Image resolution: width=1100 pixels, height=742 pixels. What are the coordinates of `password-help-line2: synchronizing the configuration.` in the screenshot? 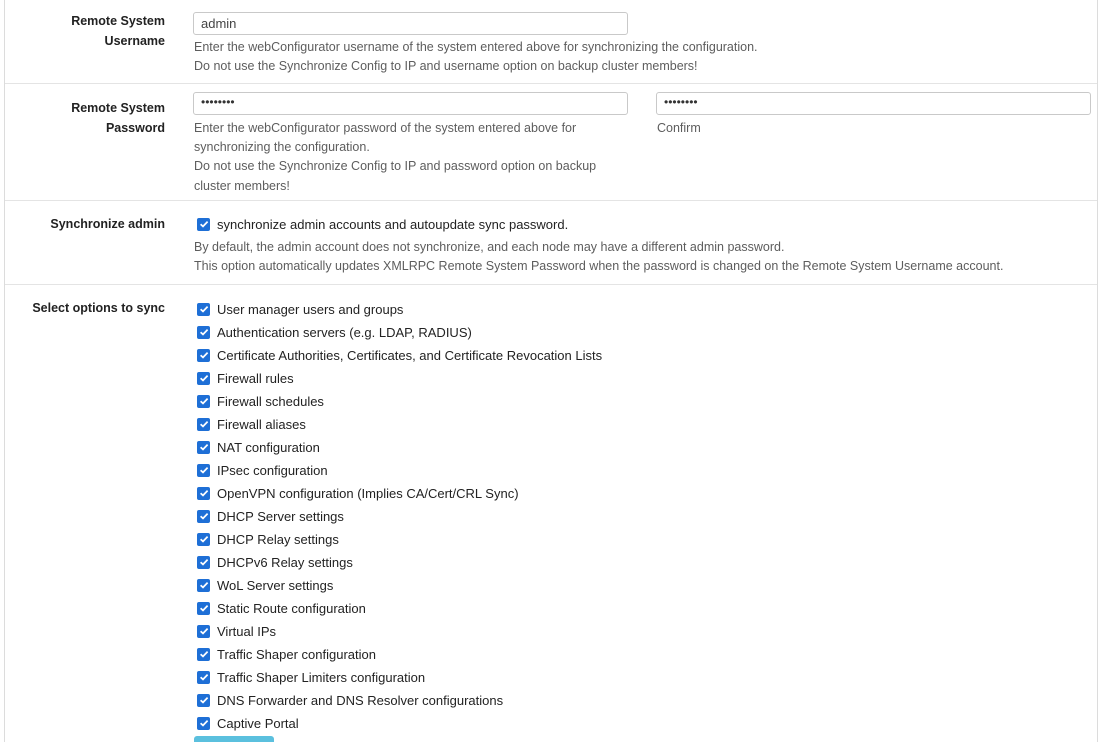 It's located at (282, 147).